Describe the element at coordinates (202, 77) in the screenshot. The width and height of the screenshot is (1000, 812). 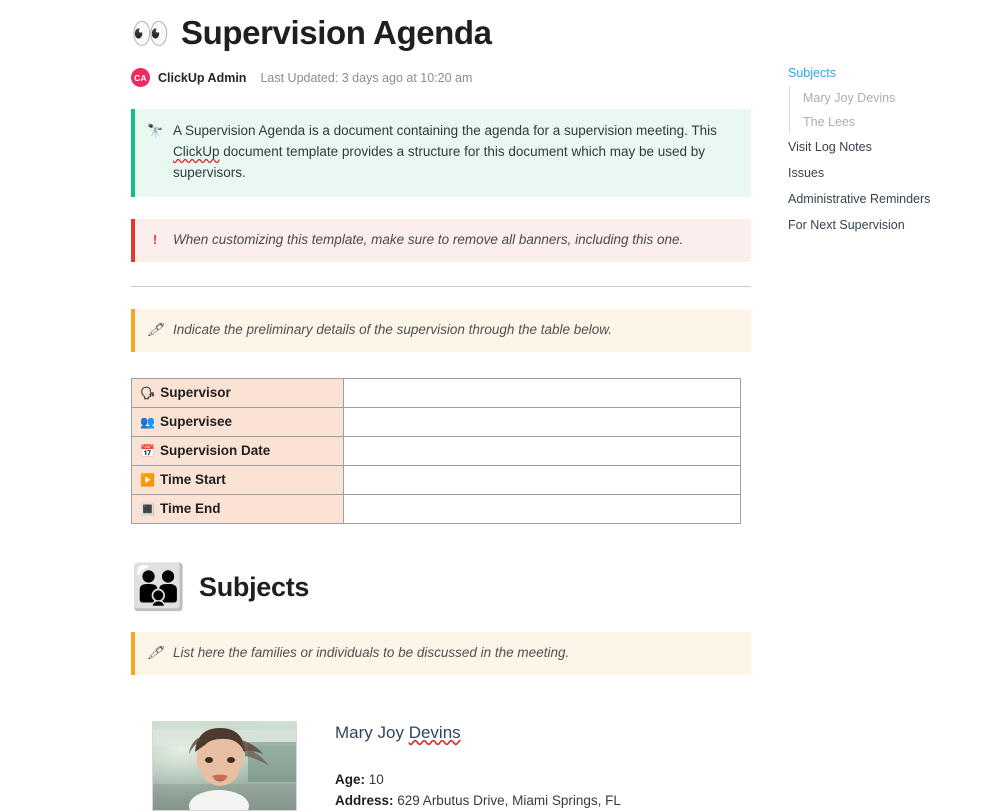
I see `author-name: ClickUp Admin` at that location.